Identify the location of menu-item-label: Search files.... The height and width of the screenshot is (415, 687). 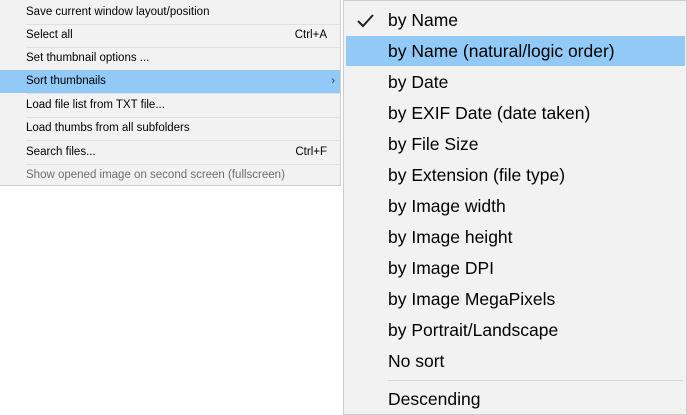
(61, 152).